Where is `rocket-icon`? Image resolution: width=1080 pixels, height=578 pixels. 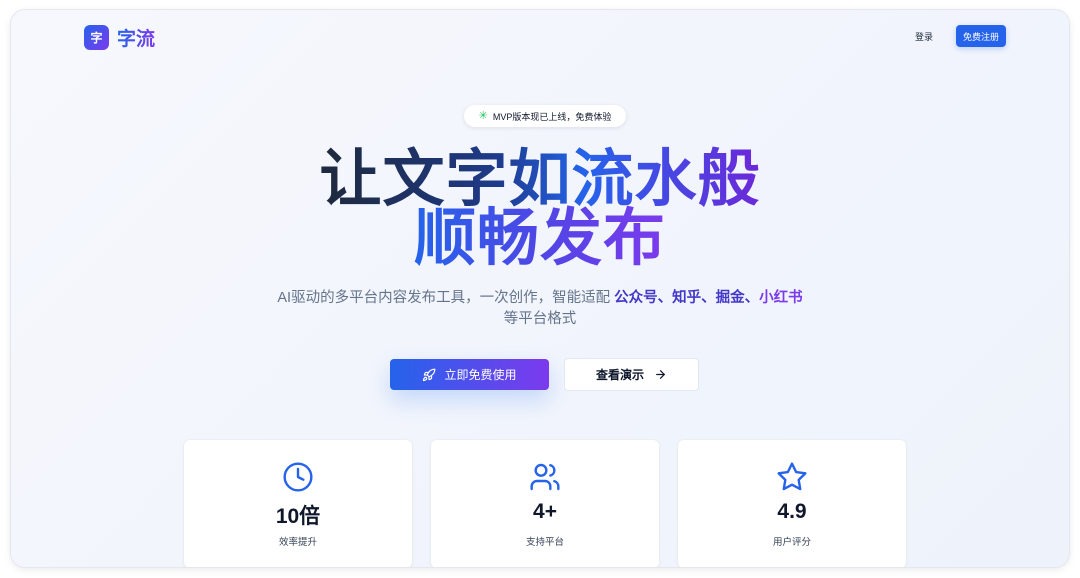
rocket-icon is located at coordinates (429, 374).